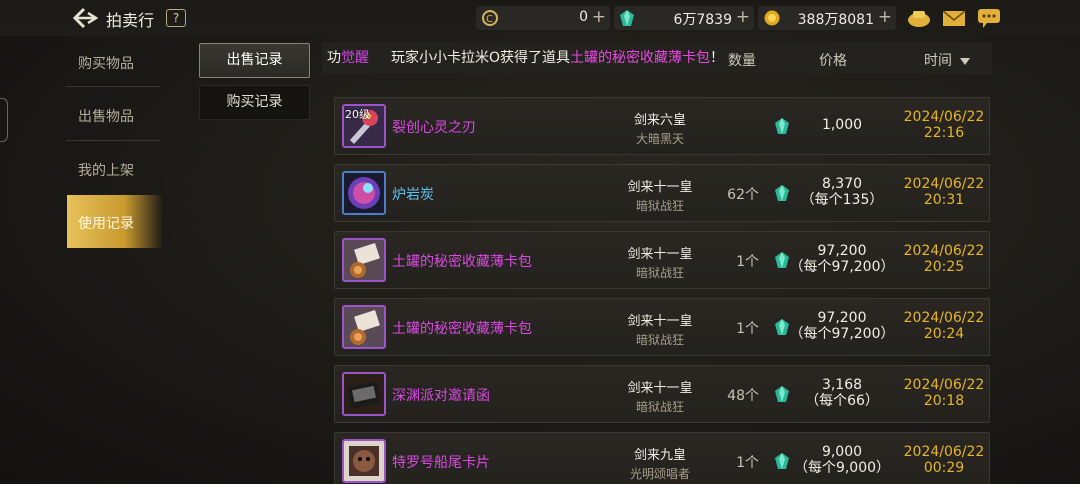 This screenshot has width=1080, height=484. Describe the element at coordinates (254, 102) in the screenshot. I see `tab-buy-records: 购买记录` at that location.